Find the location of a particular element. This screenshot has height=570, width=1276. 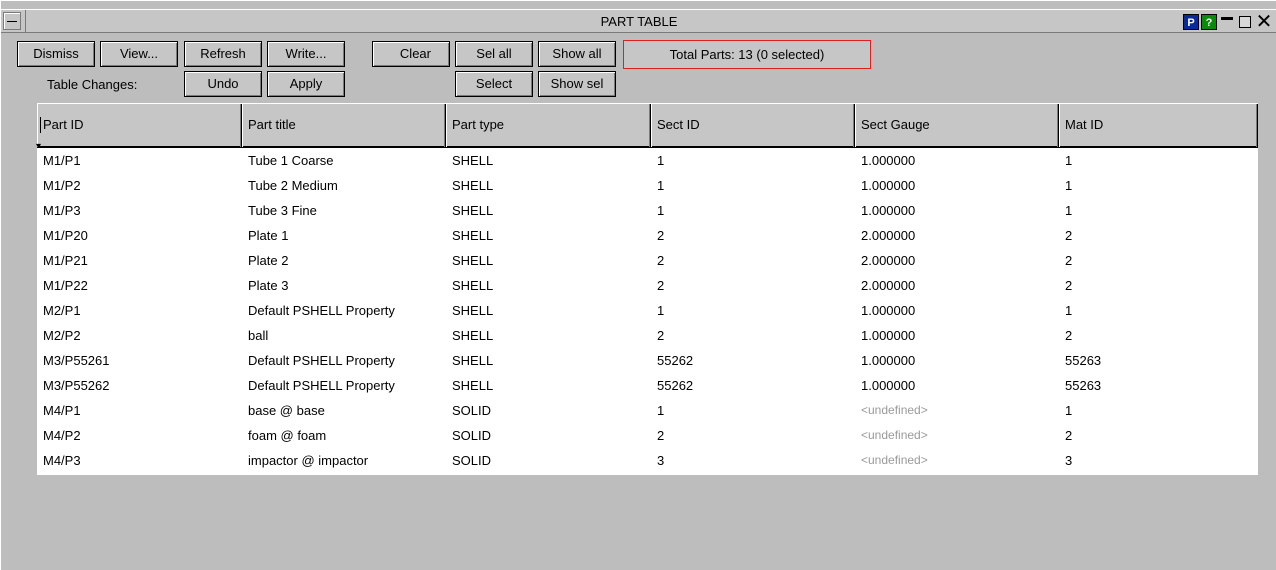

part-id-cell: M4/P3 is located at coordinates (139, 460).